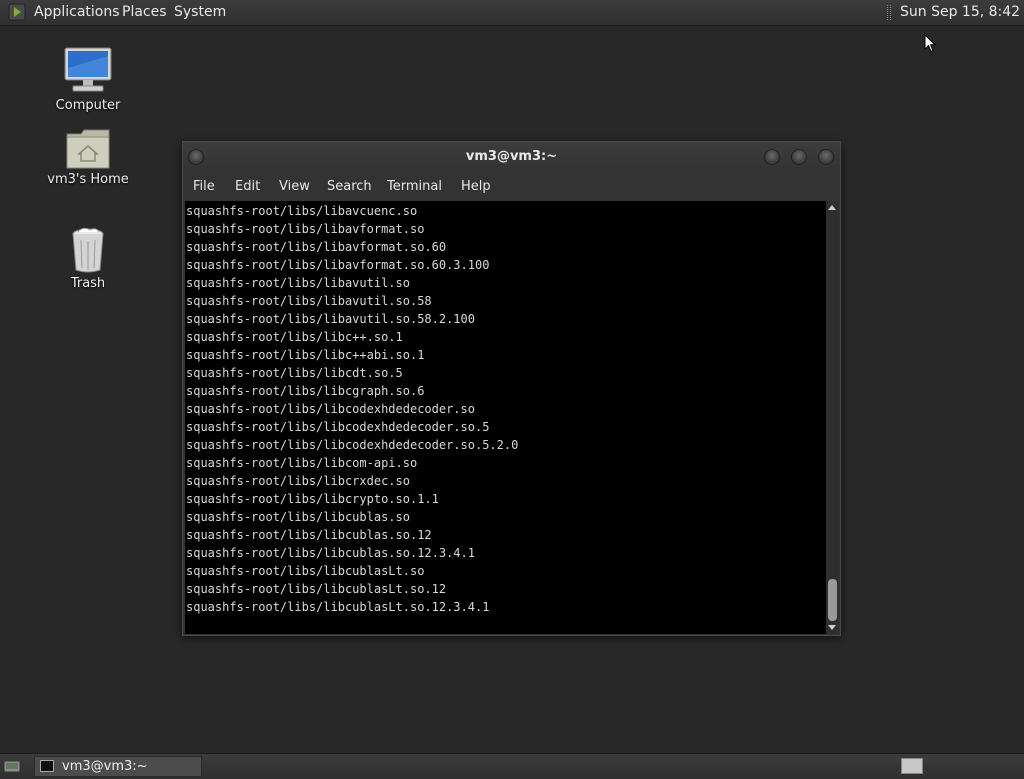 The image size is (1024, 779). I want to click on terminal-line: squashfs-root/libs/libcgraph.so.6, so click(305, 391).